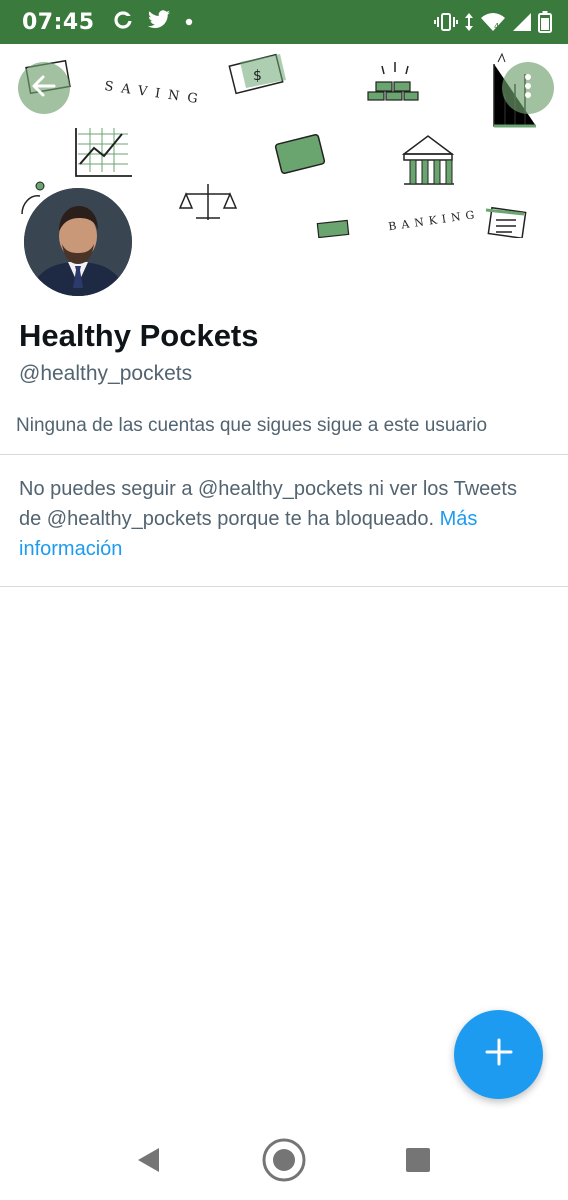  I want to click on data-arrows-icon, so click(469, 22).